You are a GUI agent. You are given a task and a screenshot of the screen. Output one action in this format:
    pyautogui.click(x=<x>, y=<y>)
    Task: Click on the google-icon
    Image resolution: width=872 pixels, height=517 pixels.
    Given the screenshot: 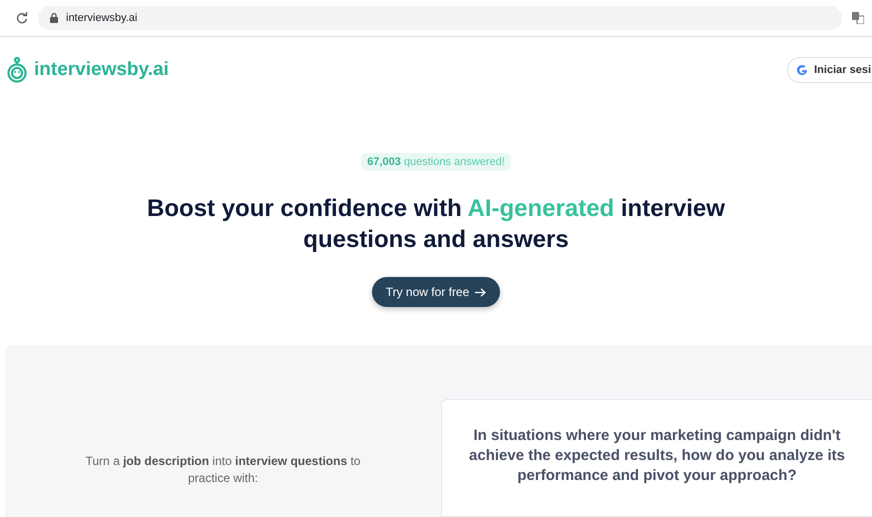 What is the action you would take?
    pyautogui.click(x=802, y=70)
    